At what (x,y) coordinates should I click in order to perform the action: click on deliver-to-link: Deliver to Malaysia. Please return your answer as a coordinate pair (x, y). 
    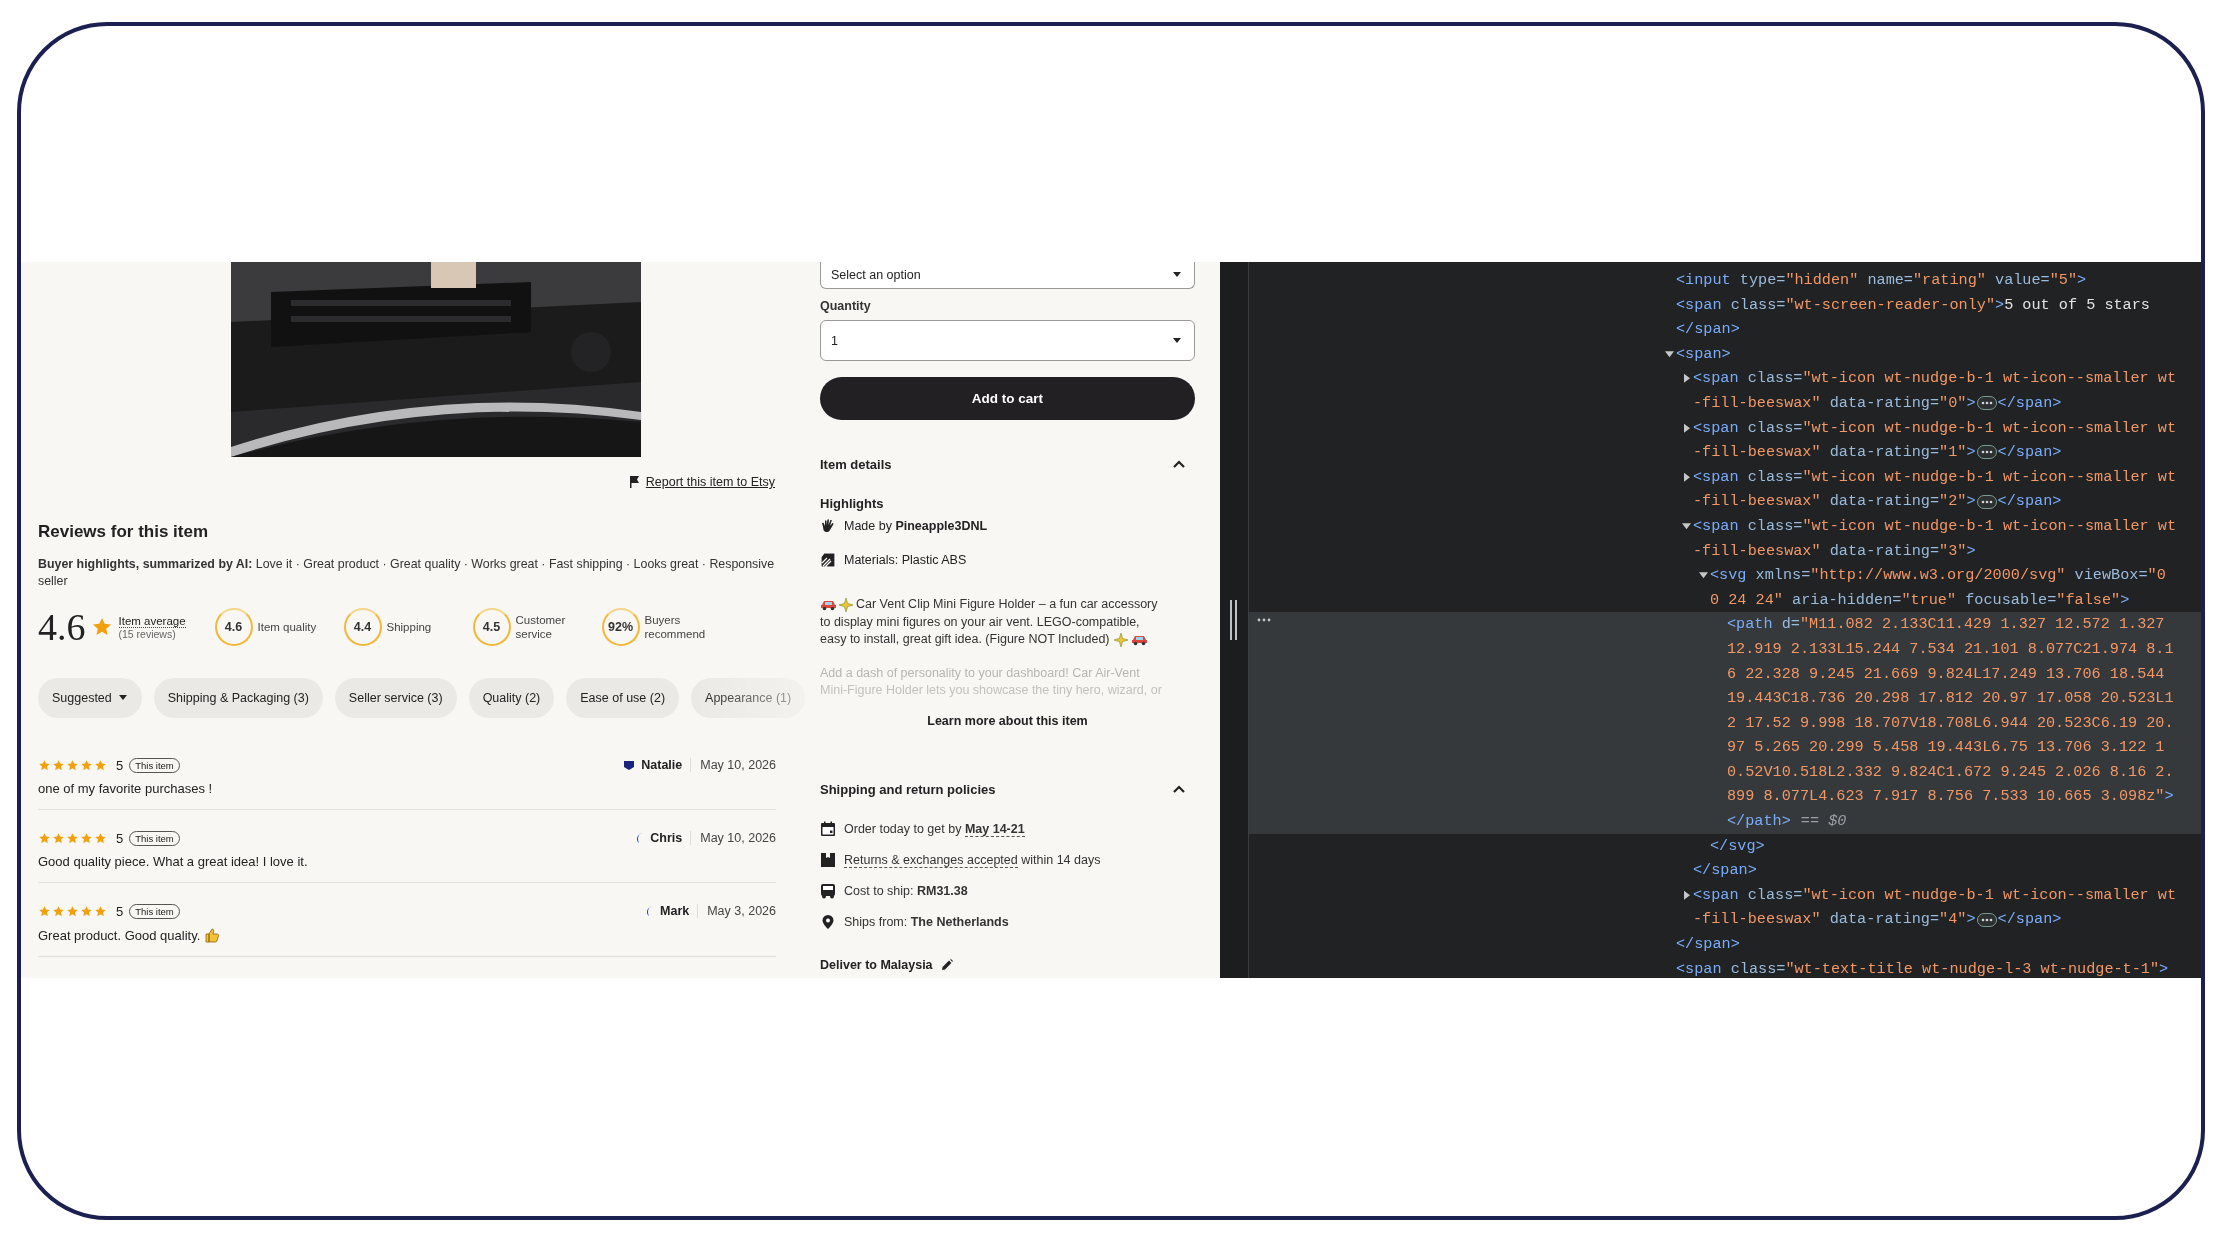
    Looking at the image, I should click on (876, 964).